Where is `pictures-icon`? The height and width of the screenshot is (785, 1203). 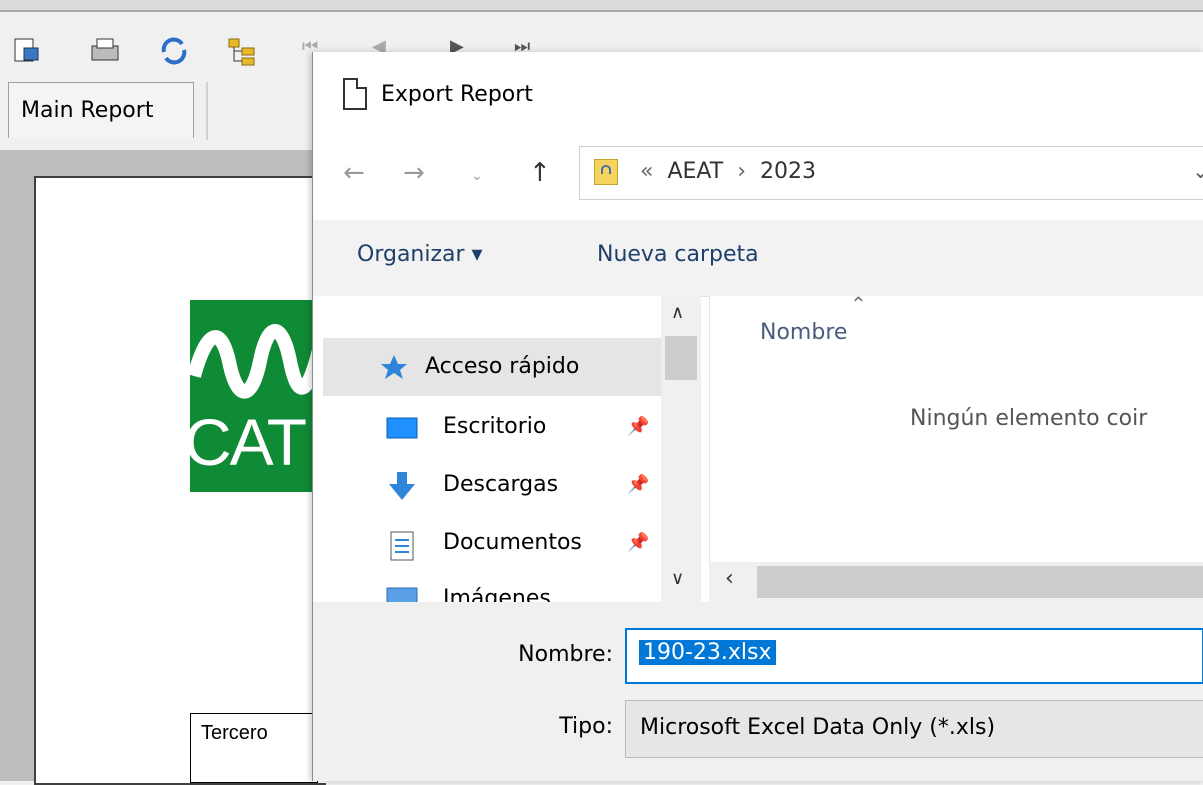 pictures-icon is located at coordinates (402, 594).